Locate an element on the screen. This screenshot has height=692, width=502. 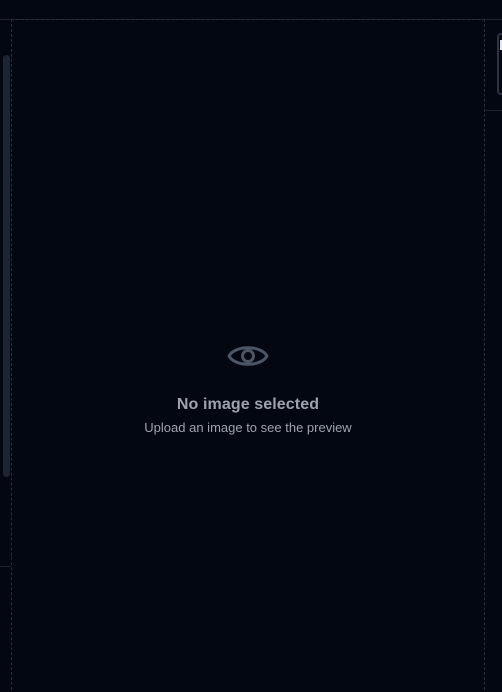
left-scrollbar is located at coordinates (6, 266).